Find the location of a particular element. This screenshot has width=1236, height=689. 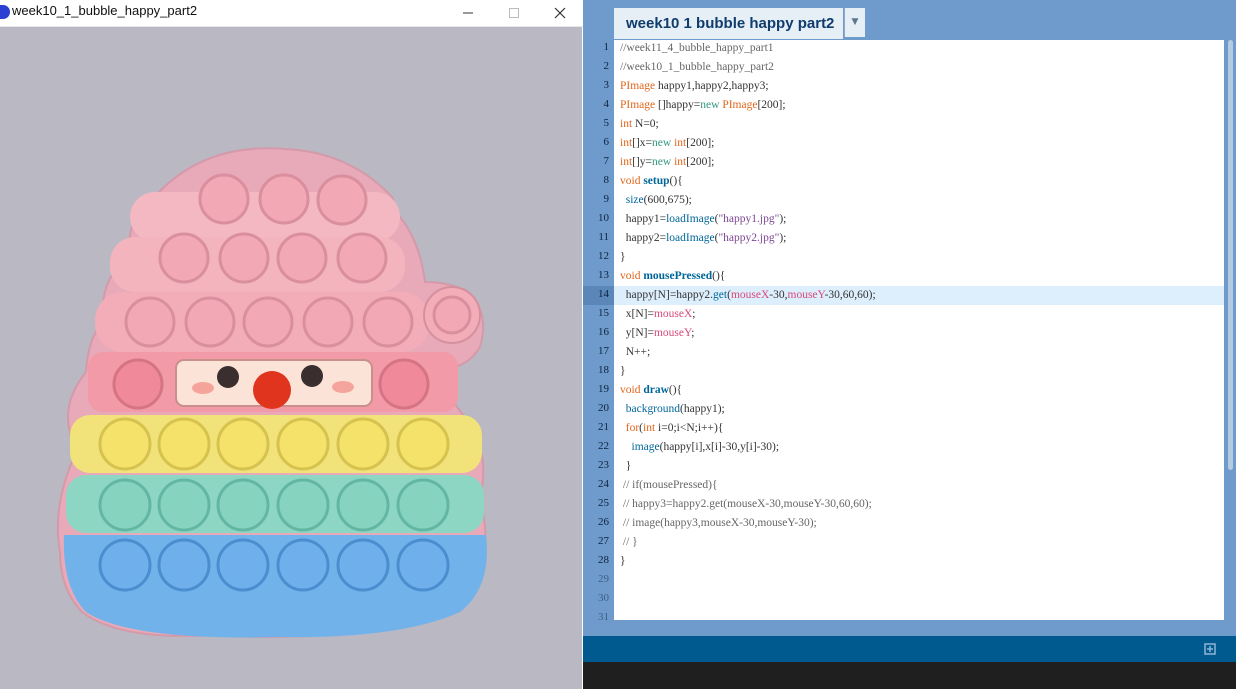

dropdown-arrow-icon: ▼ is located at coordinates (855, 22).